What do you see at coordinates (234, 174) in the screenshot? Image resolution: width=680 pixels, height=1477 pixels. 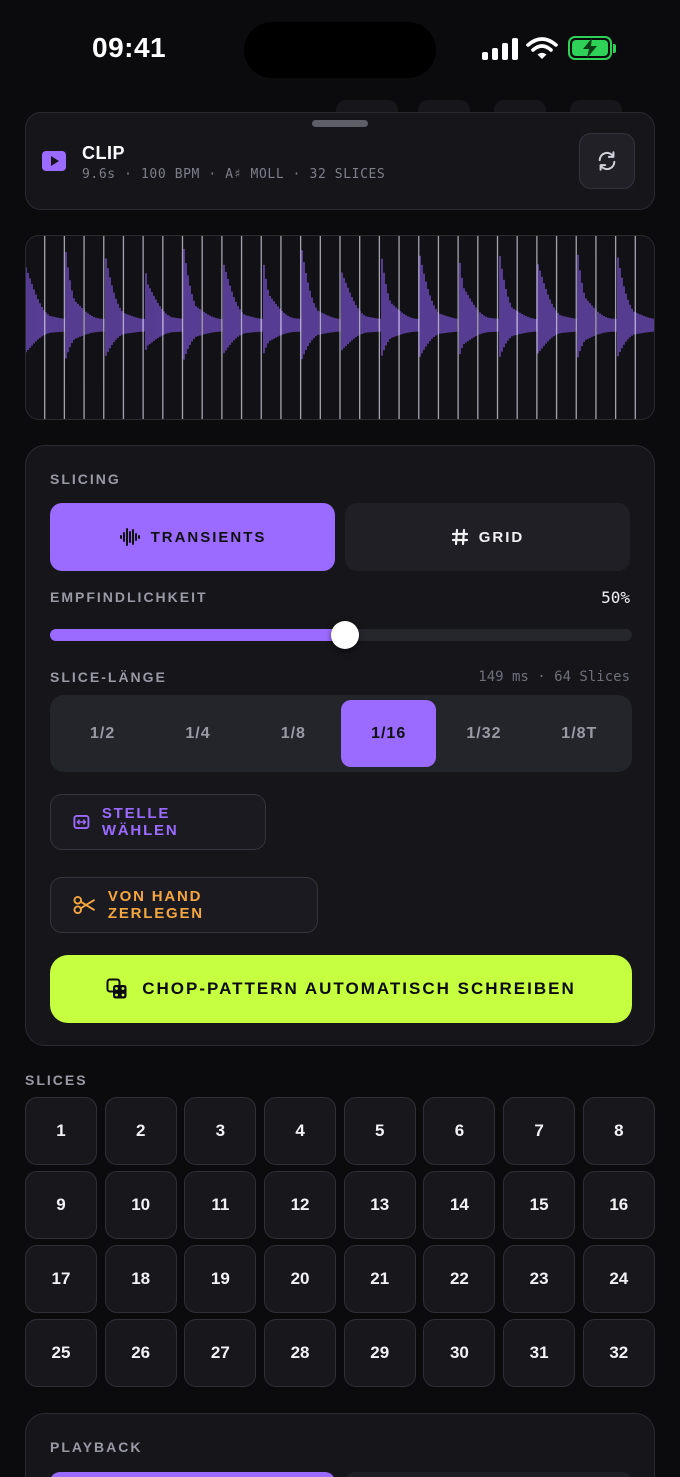 I see `clip-meta: 9.6s · 100 BPM · A♯ MOLL · 32 SLICES` at bounding box center [234, 174].